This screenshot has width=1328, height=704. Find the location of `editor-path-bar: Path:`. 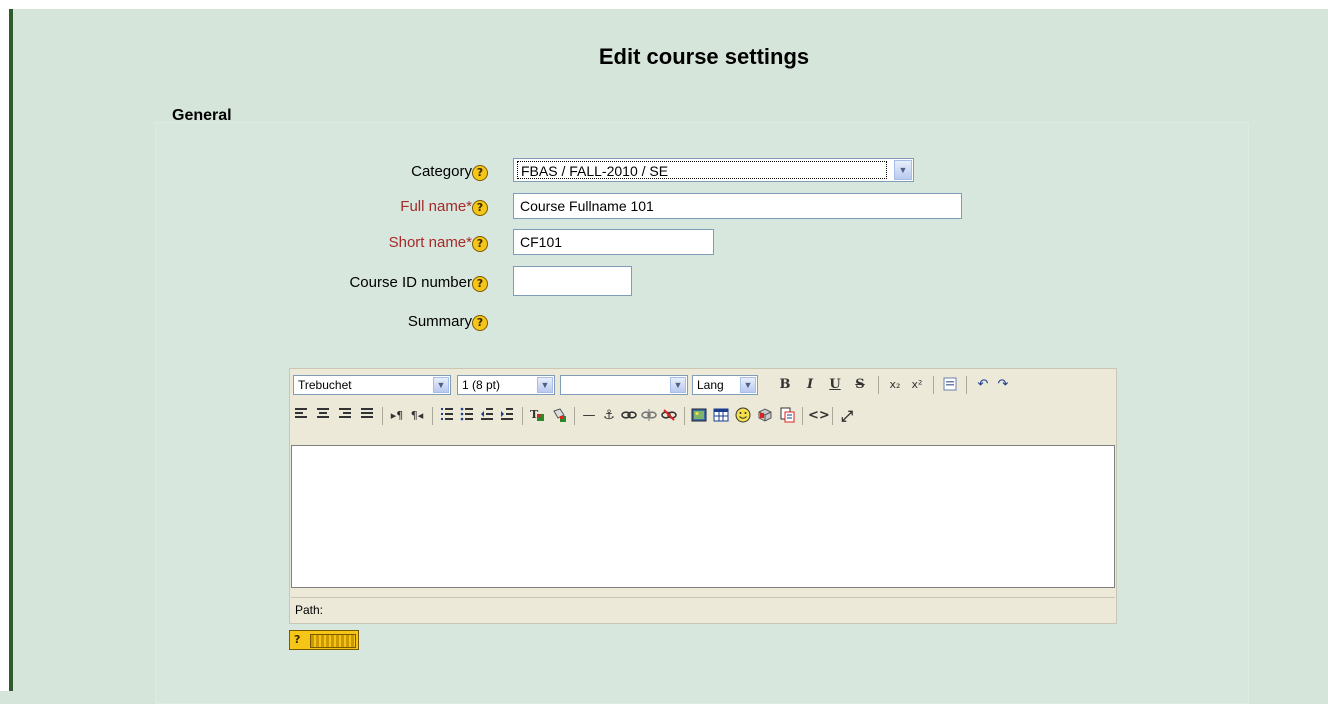

editor-path-bar: Path: is located at coordinates (703, 609).